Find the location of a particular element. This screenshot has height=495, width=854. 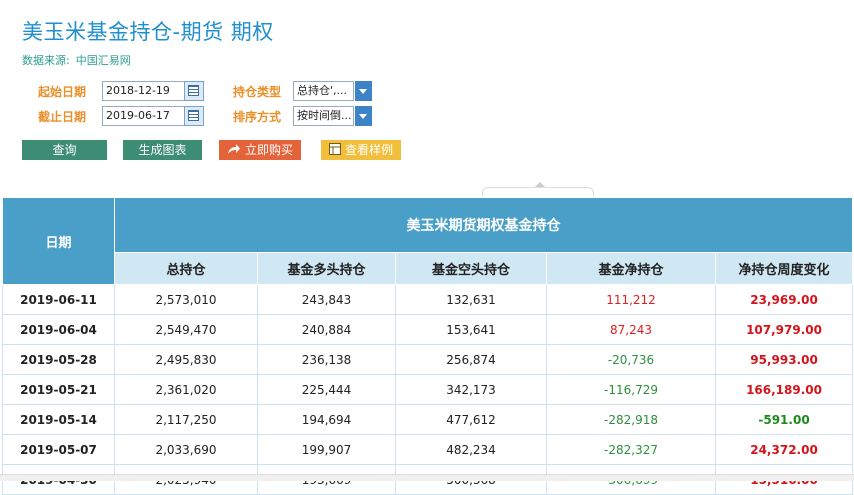

cell-total: 2,117,250 is located at coordinates (186, 419).